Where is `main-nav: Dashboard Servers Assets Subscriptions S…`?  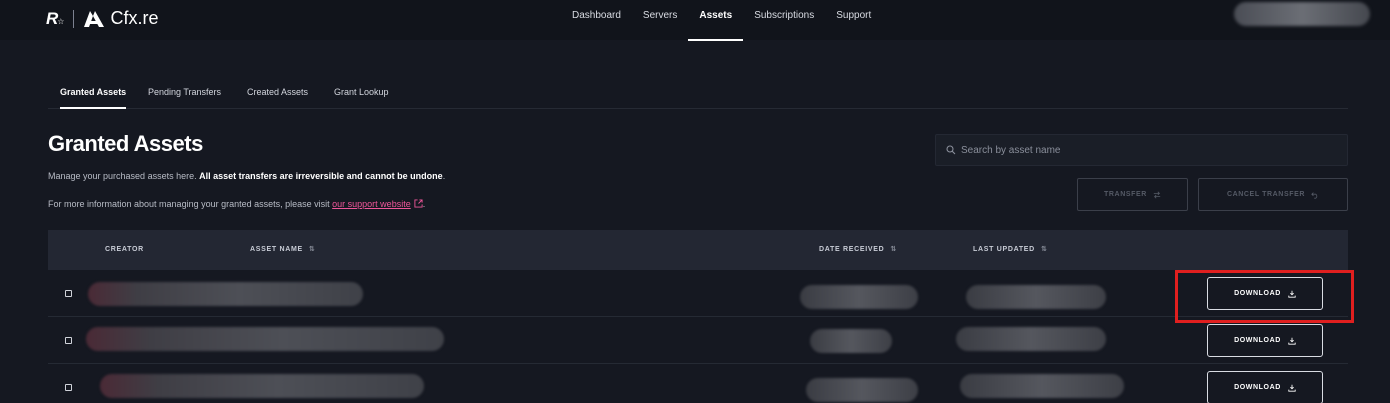 main-nav: Dashboard Servers Assets Subscriptions S… is located at coordinates (721, 20).